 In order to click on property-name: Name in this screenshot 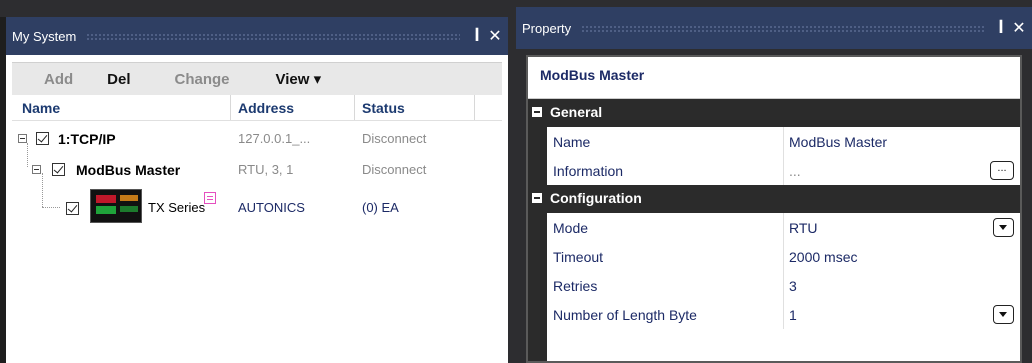, I will do `click(572, 142)`.